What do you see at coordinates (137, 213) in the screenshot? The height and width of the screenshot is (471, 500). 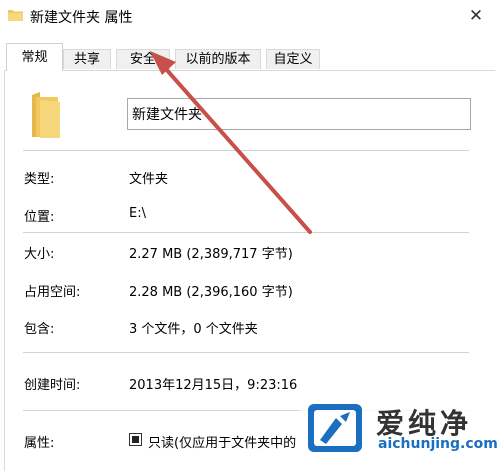 I see `location-value: E:\` at bounding box center [137, 213].